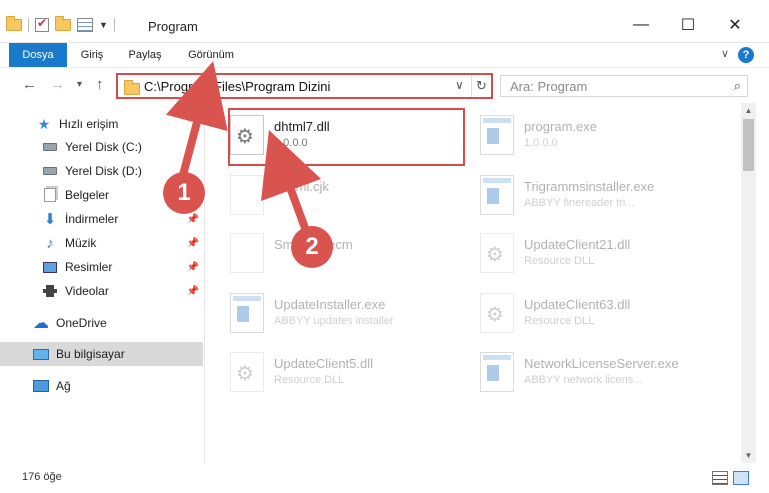  What do you see at coordinates (384, 478) in the screenshot?
I see `status-bar: 176 öğe` at bounding box center [384, 478].